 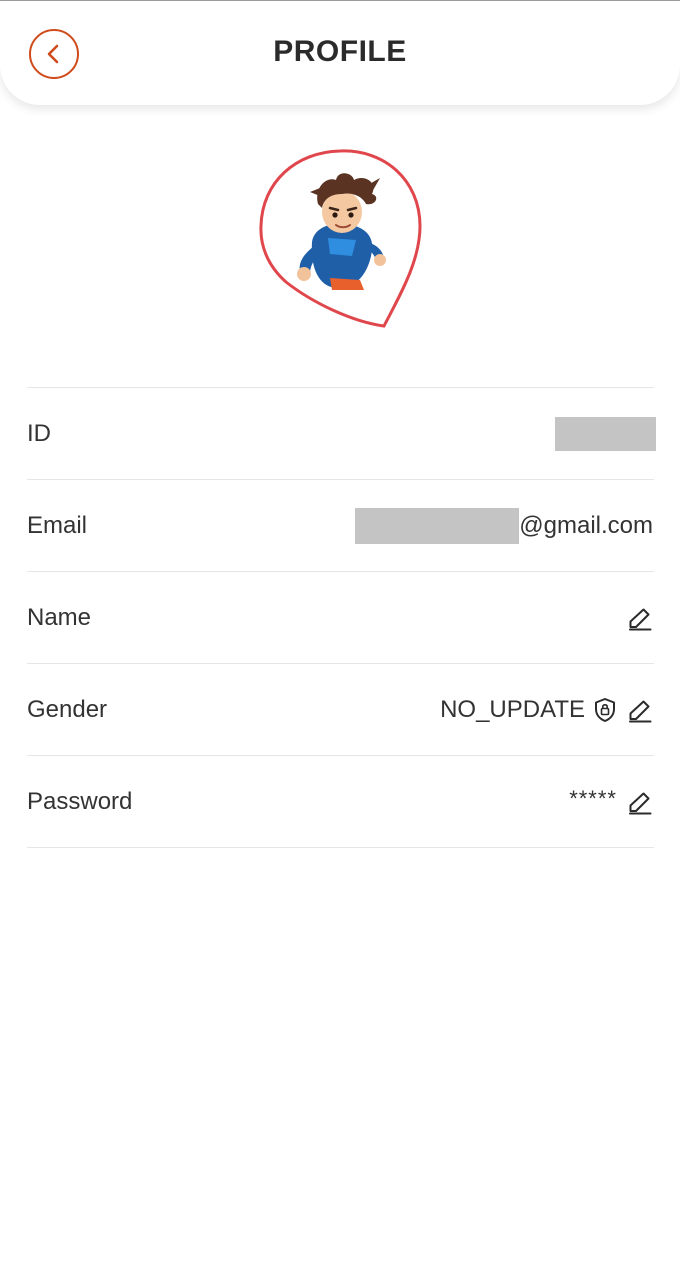 I want to click on edit-name-icon, so click(x=640, y=618).